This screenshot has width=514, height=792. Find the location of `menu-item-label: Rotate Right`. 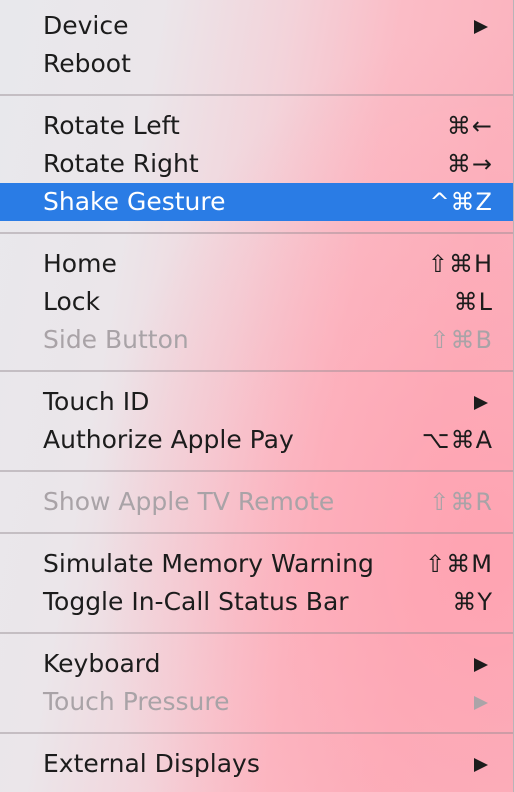

menu-item-label: Rotate Right is located at coordinates (121, 163).